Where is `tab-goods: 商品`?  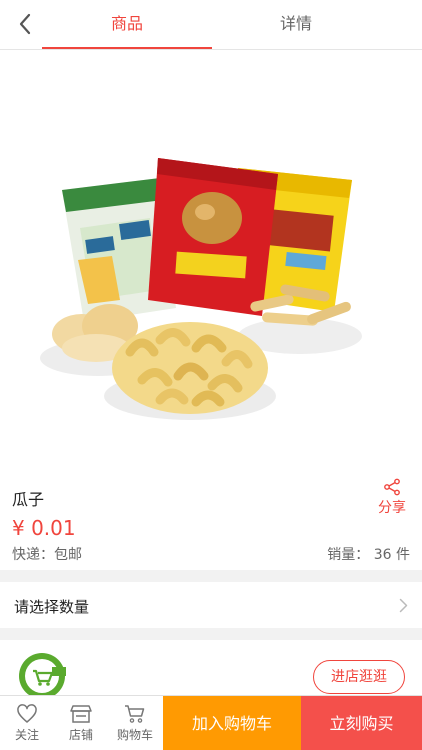
tab-goods: 商品 is located at coordinates (127, 25).